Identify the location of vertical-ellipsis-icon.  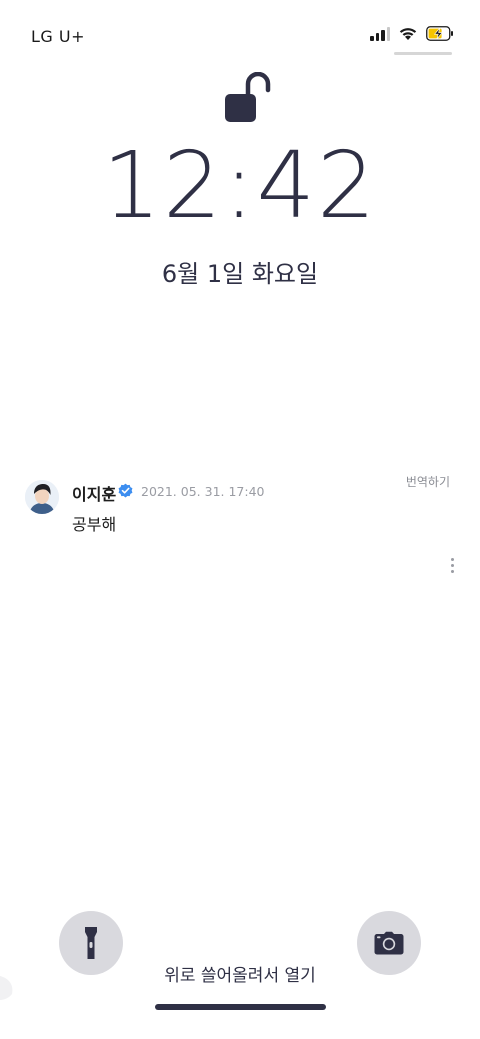
(452, 567).